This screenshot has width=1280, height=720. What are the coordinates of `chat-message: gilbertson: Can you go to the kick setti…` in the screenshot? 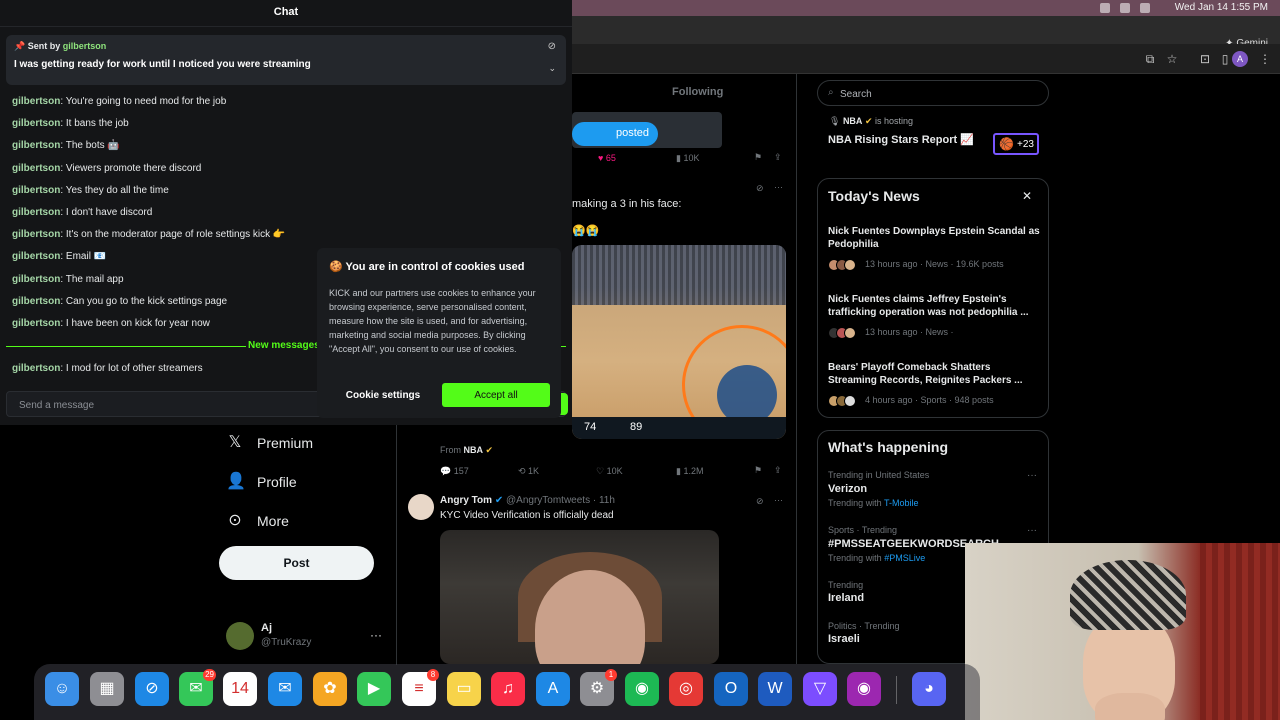 It's located at (119, 301).